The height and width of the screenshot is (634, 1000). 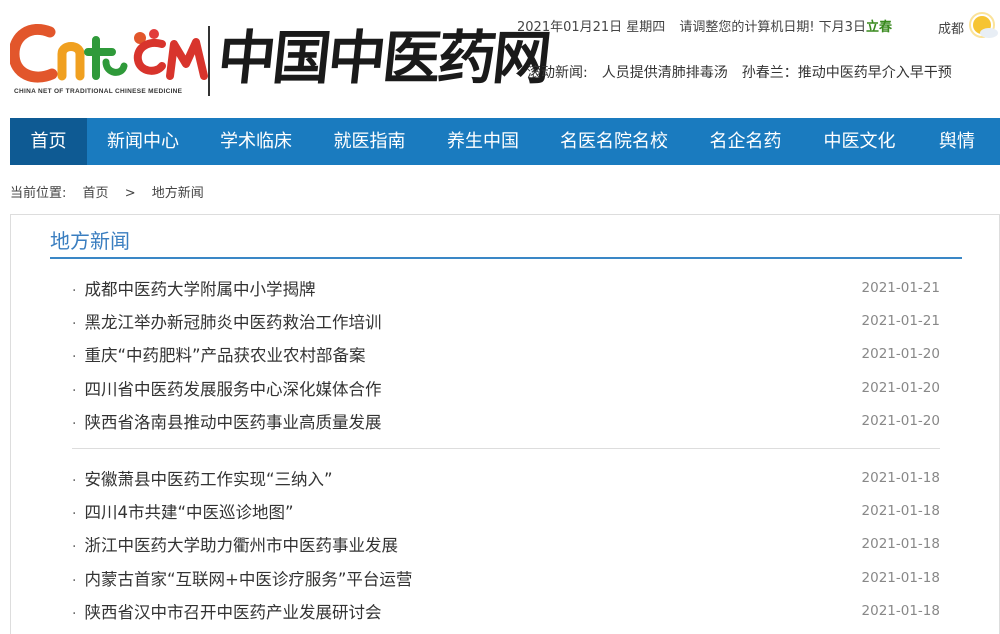 I want to click on news-title: 四川省中医药发展服务中心深化媒体合作, so click(x=232, y=389).